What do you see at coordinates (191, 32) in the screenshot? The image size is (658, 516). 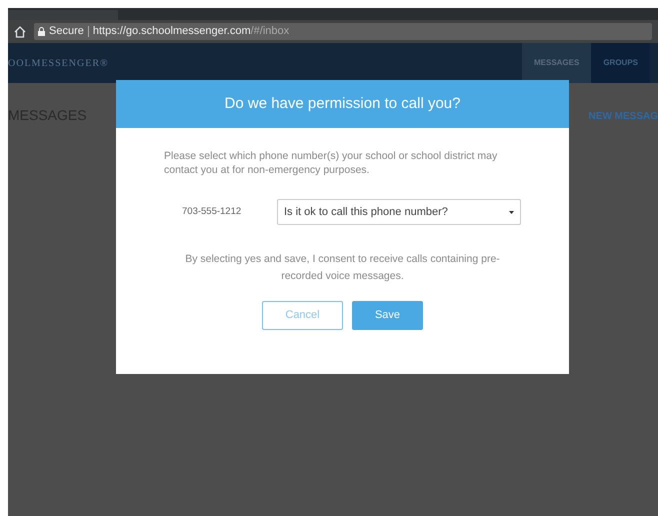 I see `url-text: https://go.schoolmessenger.com/#/inbox` at bounding box center [191, 32].